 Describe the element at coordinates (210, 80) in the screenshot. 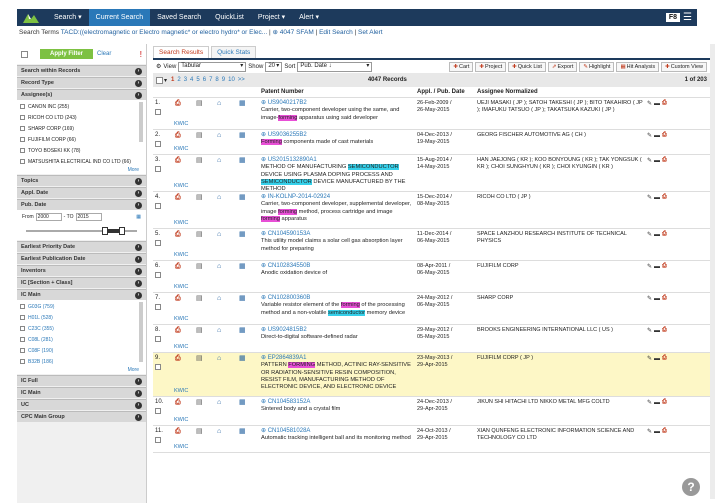

I see `page-link-7: 7` at that location.